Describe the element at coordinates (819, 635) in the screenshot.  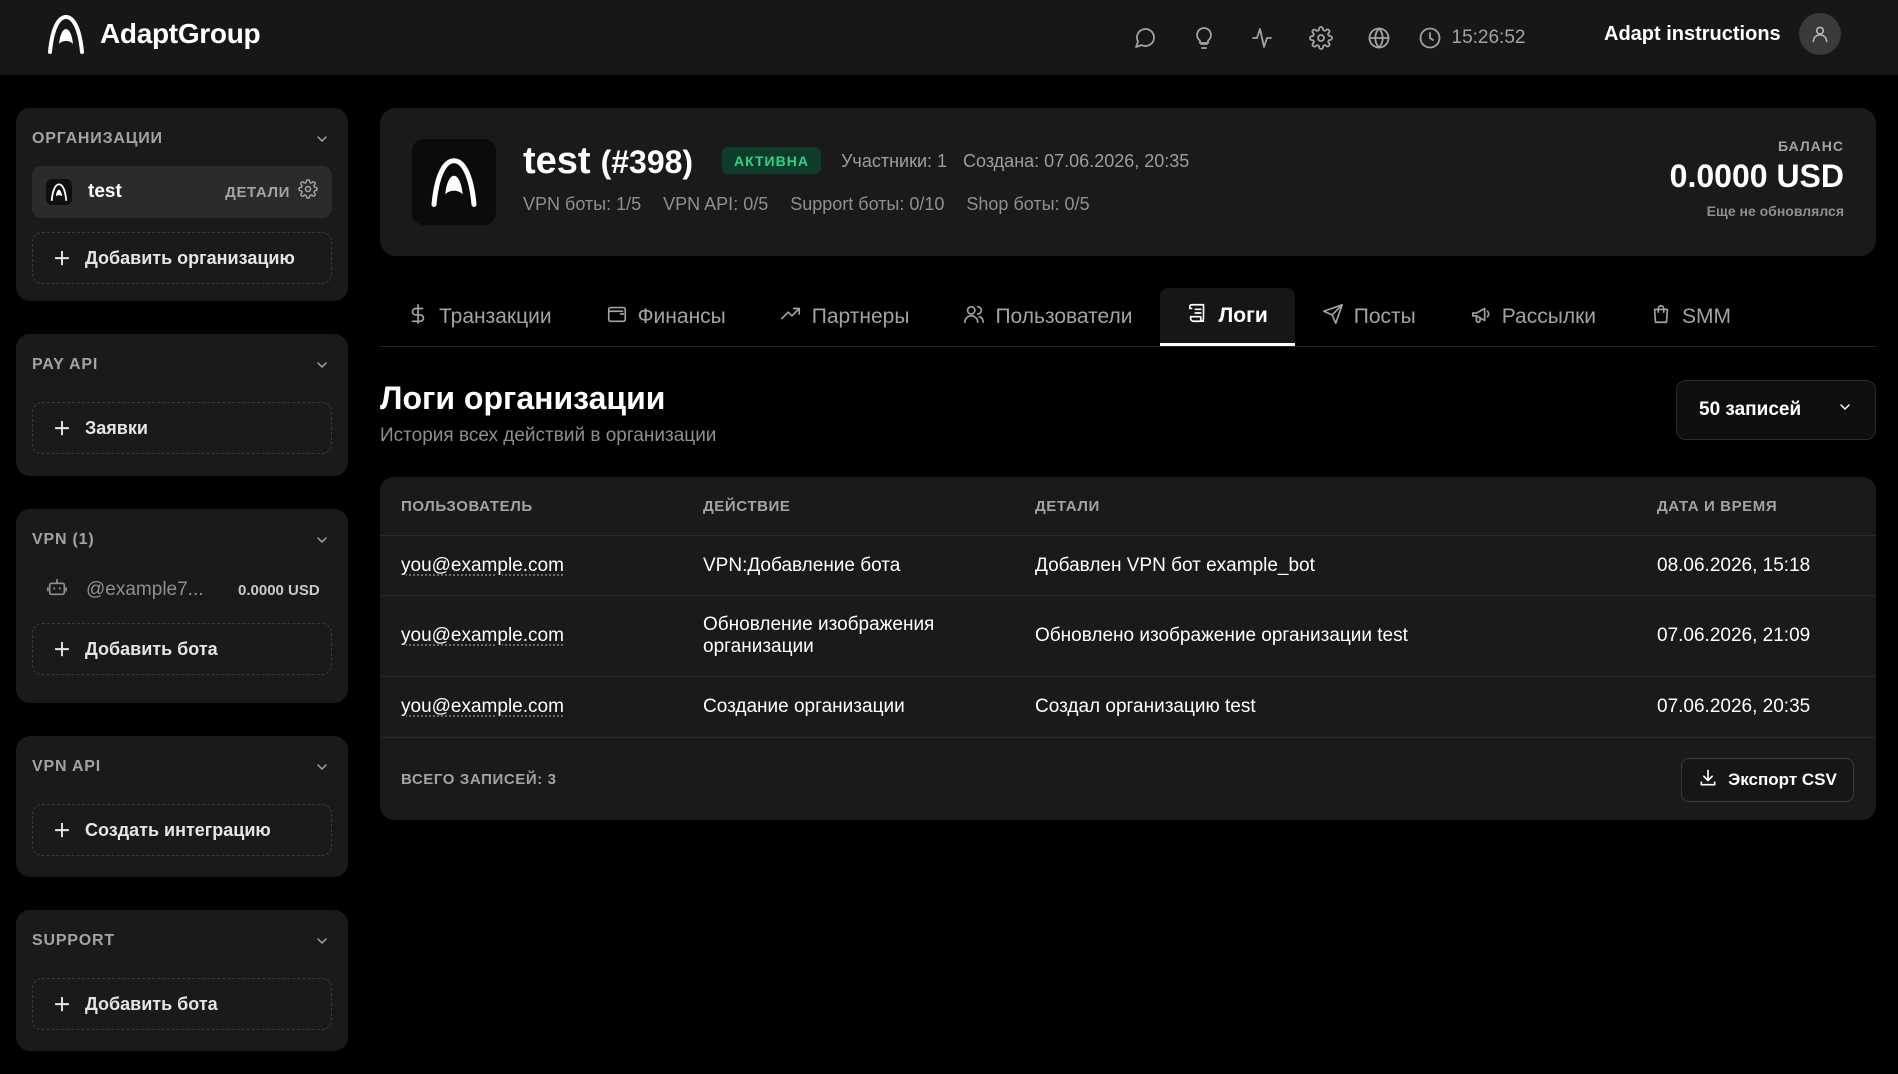
I see `row-action: Обновление изображения организации` at that location.